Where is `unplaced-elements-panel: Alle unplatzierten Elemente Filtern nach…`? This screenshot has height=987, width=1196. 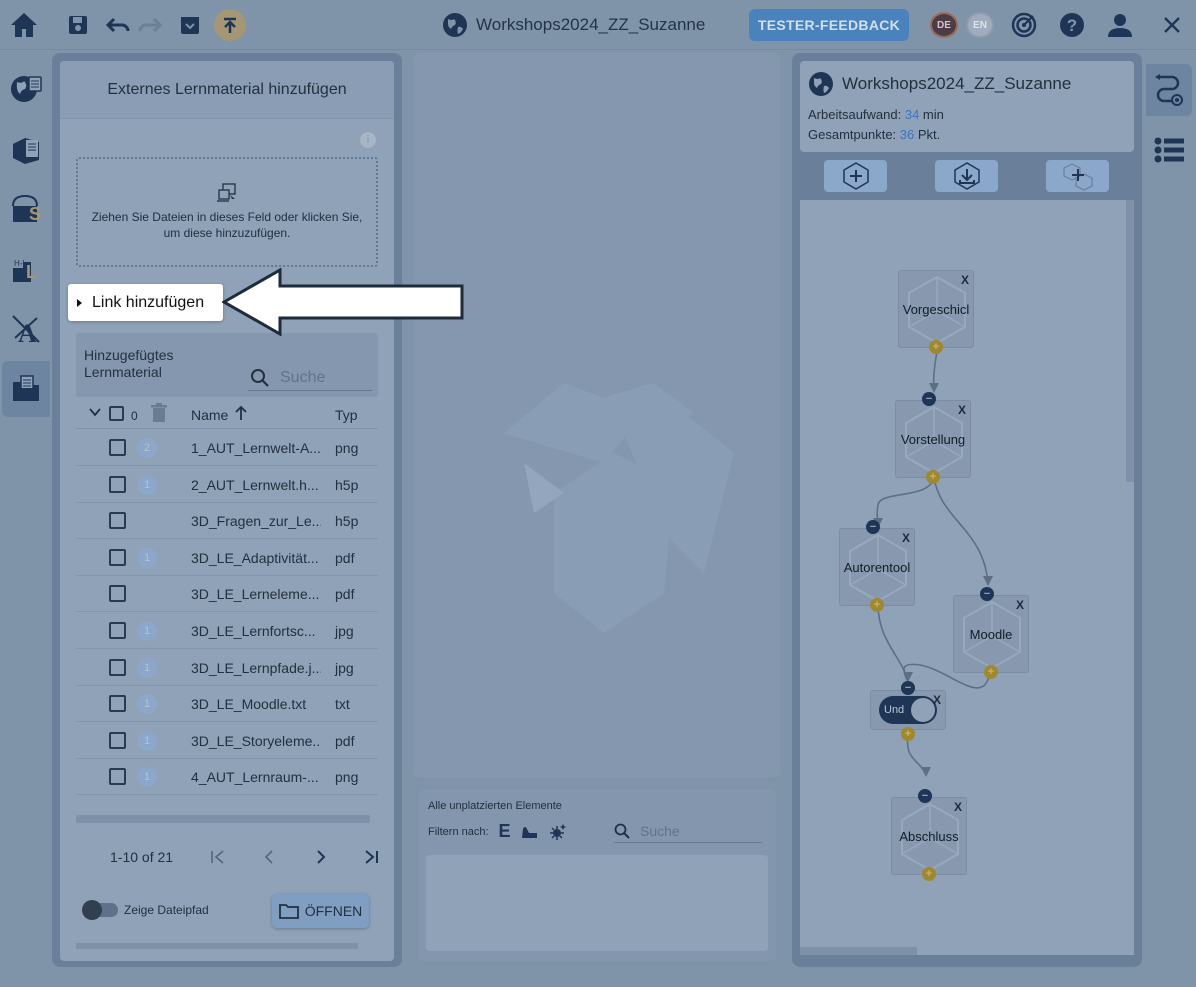 unplaced-elements-panel: Alle unplatzierten Elemente Filtern nach… is located at coordinates (597, 875).